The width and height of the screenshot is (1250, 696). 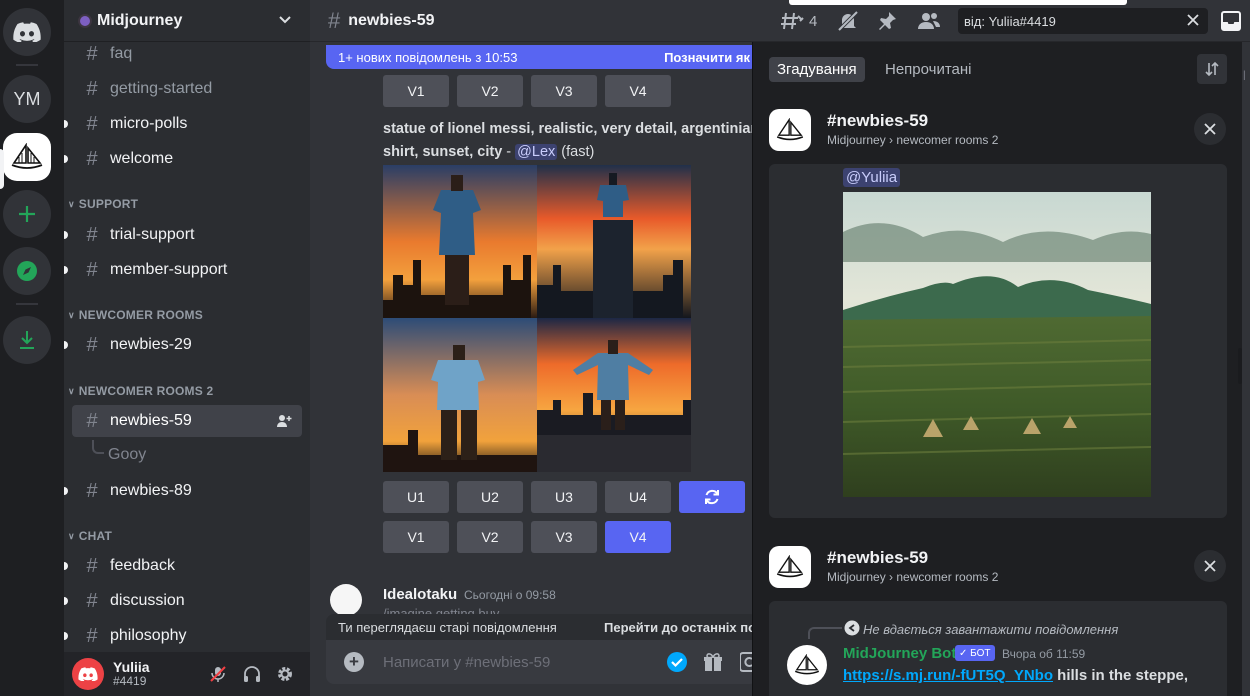 What do you see at coordinates (169, 269) in the screenshot?
I see `channel-label: member-support` at bounding box center [169, 269].